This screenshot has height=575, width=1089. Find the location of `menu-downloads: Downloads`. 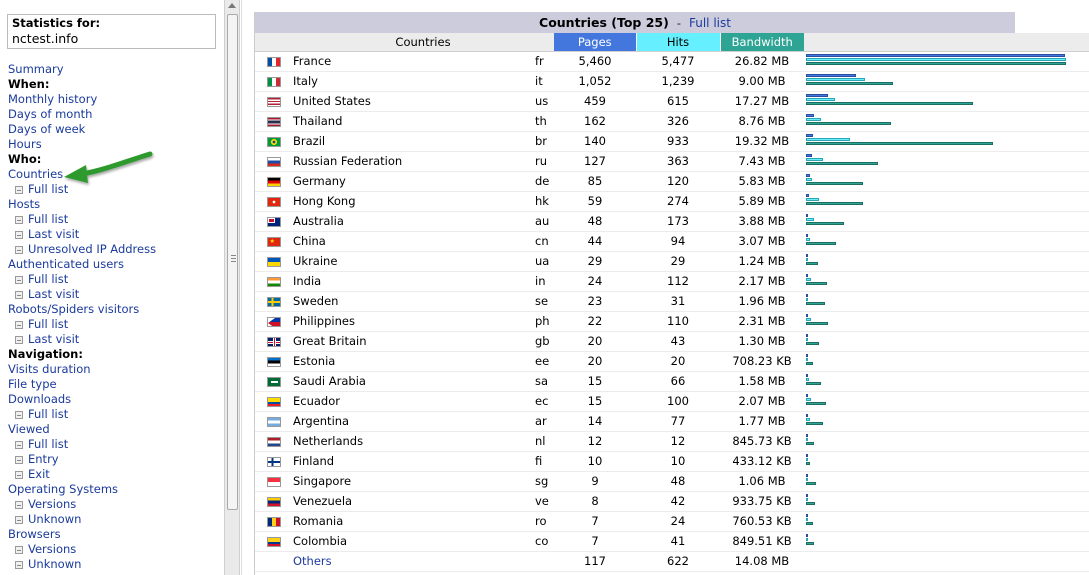

menu-downloads: Downloads is located at coordinates (114, 399).